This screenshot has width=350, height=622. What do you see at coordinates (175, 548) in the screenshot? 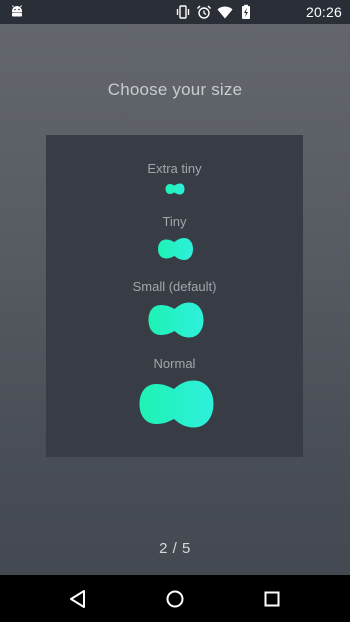
I see `page-indicator: 2 / 5` at bounding box center [175, 548].